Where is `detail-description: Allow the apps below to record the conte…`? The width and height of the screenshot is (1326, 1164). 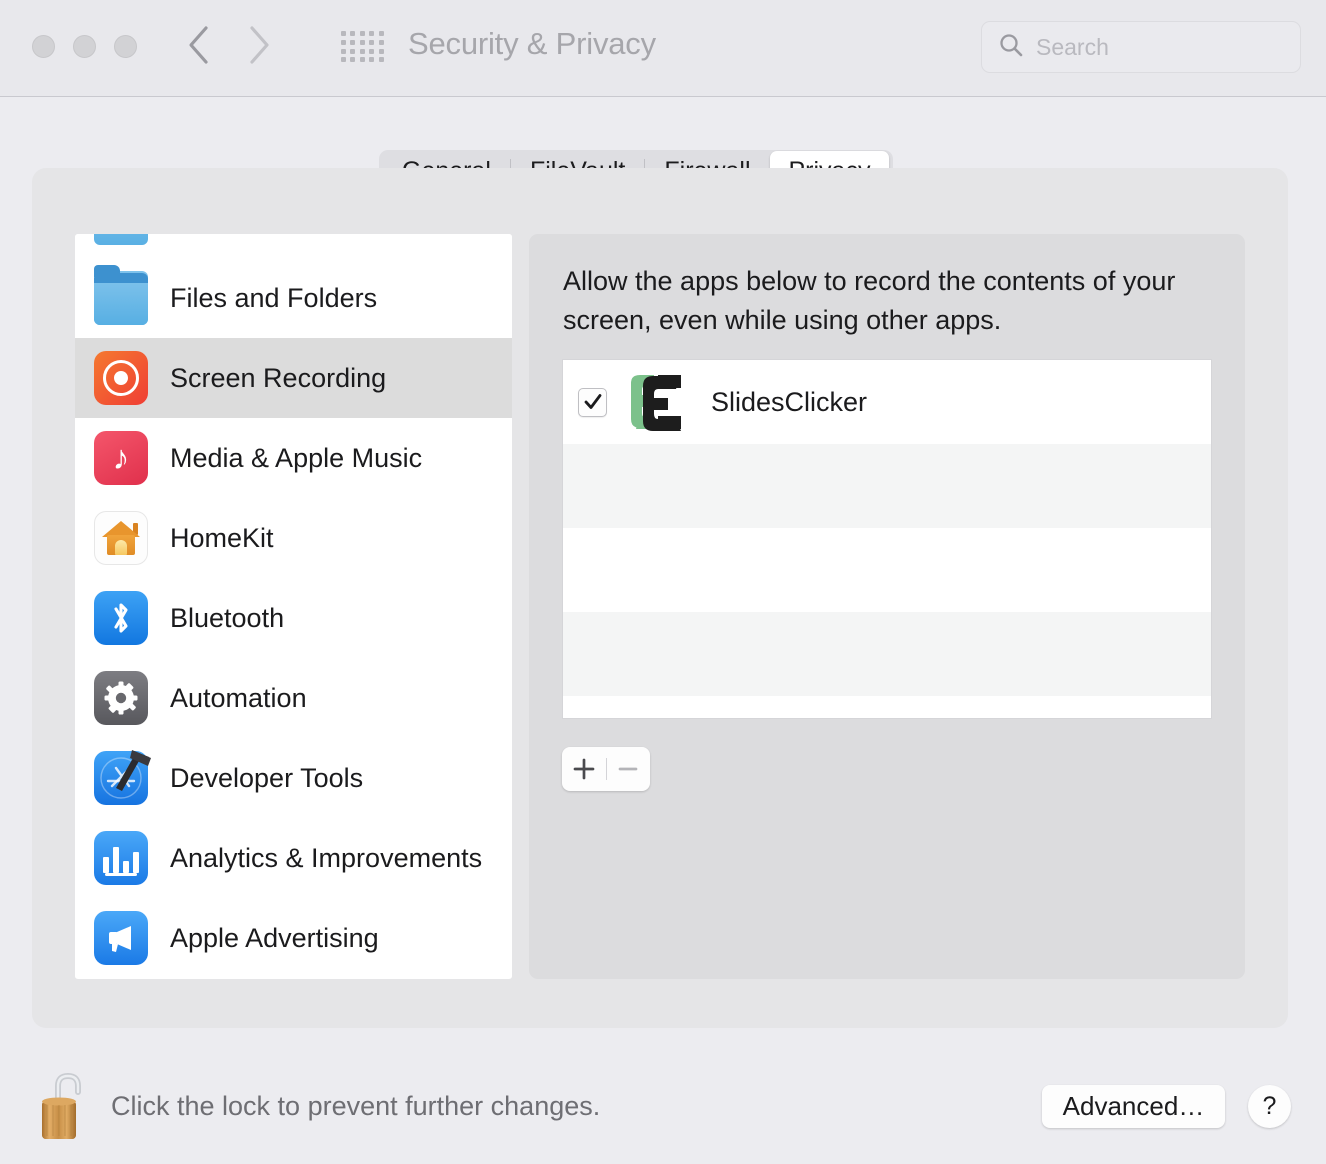
detail-description: Allow the apps below to record the conte… is located at coordinates (869, 300).